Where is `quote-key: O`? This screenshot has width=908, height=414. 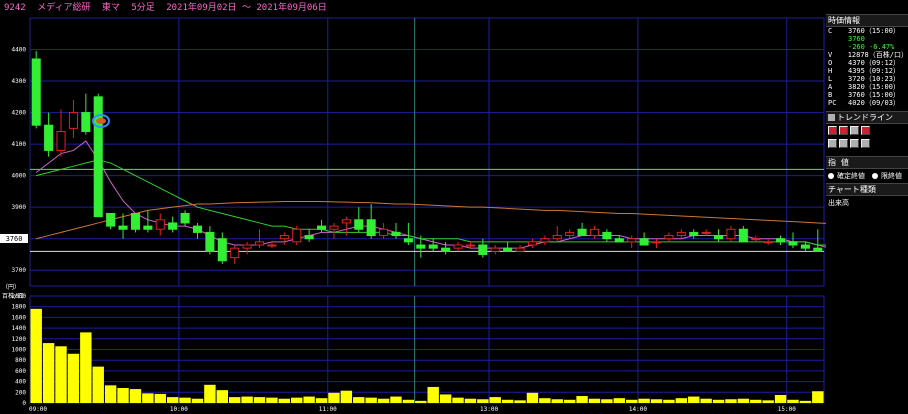
quote-key: O is located at coordinates (830, 63).